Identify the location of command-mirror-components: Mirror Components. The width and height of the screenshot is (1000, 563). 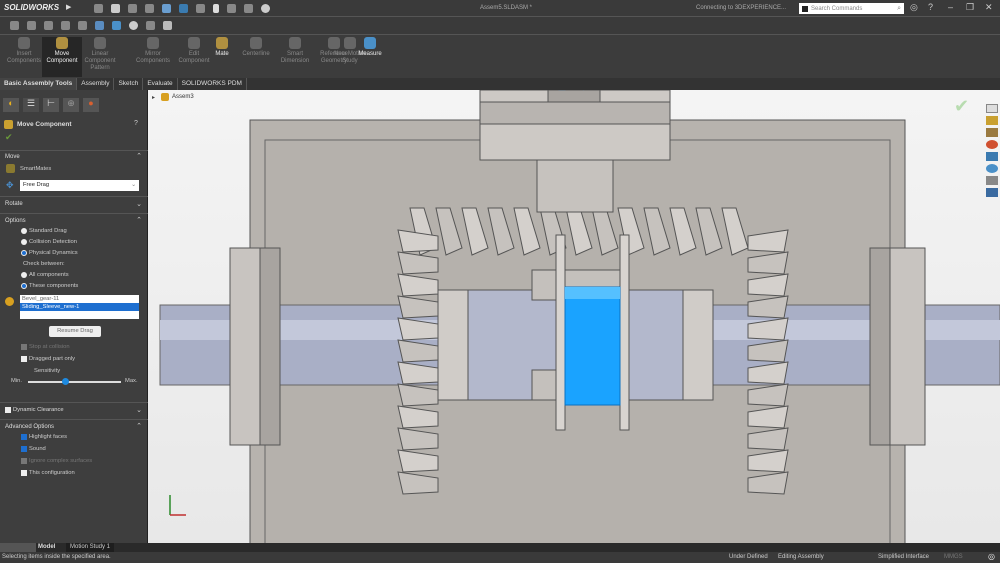
(153, 51).